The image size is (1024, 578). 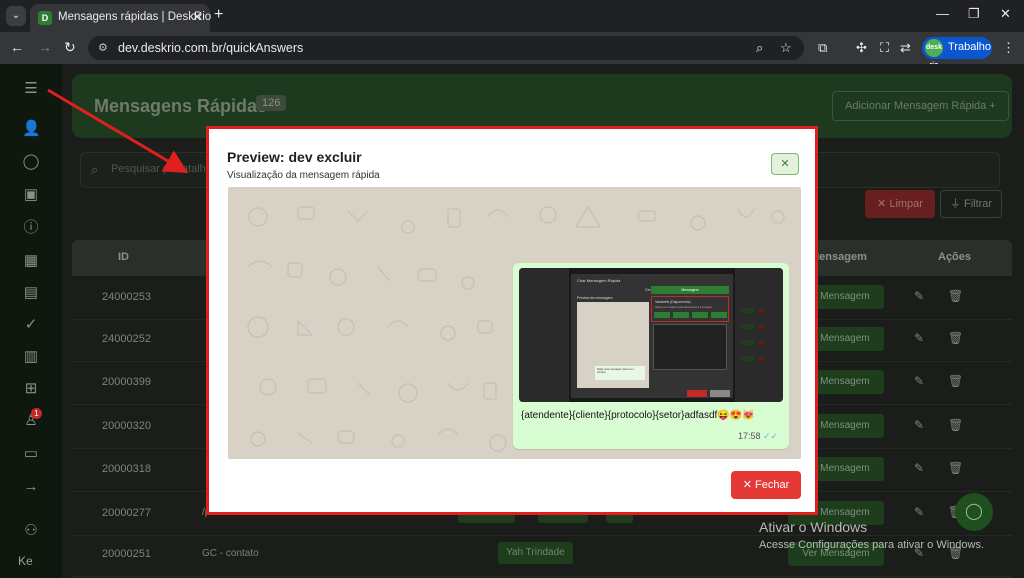 I want to click on check-icon: ✓, so click(x=31, y=325).